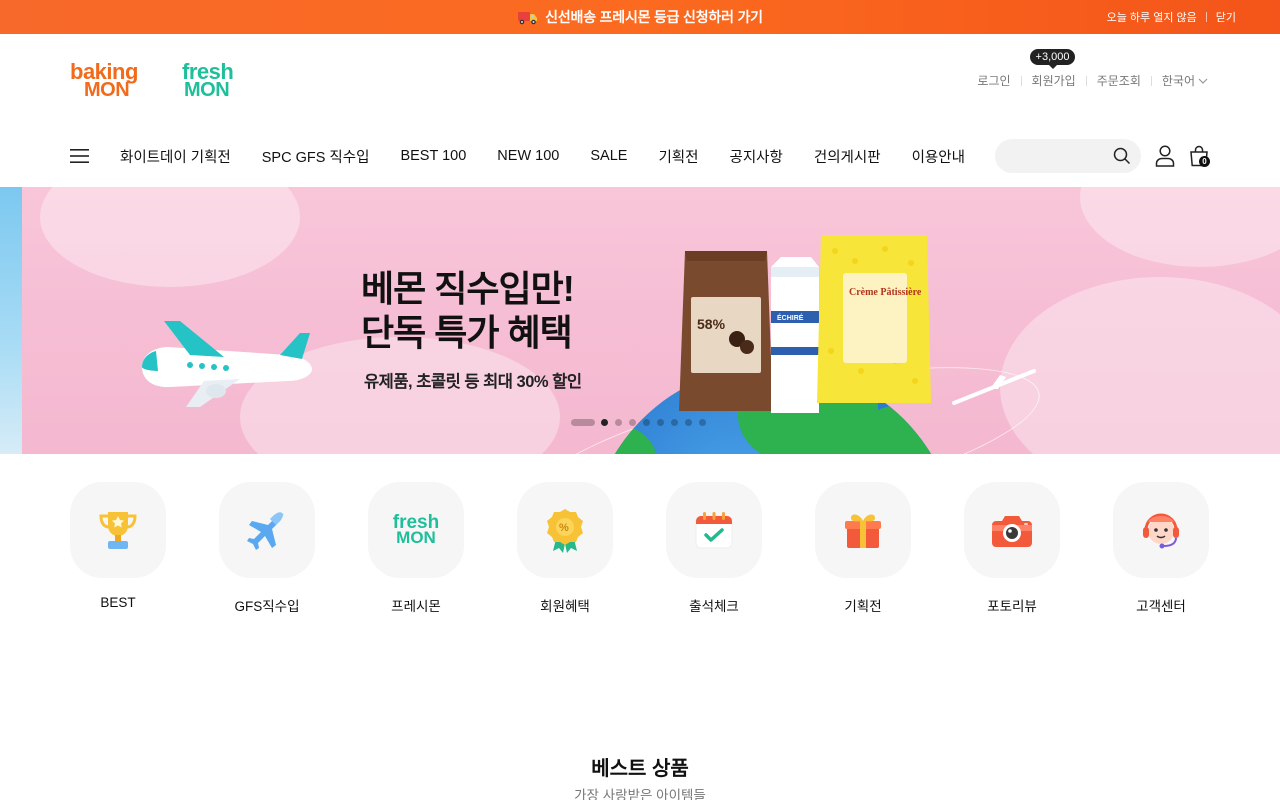 The image size is (1280, 800). Describe the element at coordinates (608, 156) in the screenshot. I see `nav-item-sale: SALE` at that location.